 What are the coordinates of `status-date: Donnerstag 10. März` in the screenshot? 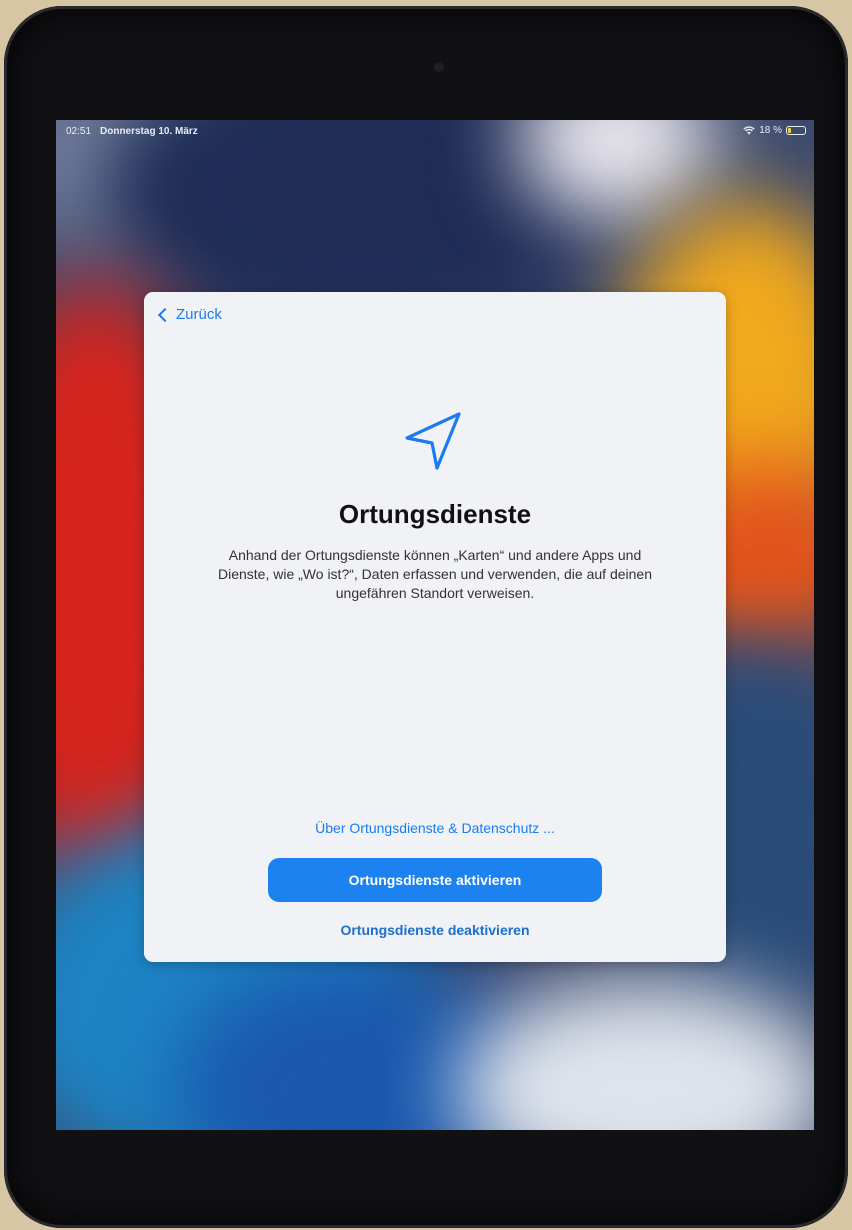 It's located at (149, 131).